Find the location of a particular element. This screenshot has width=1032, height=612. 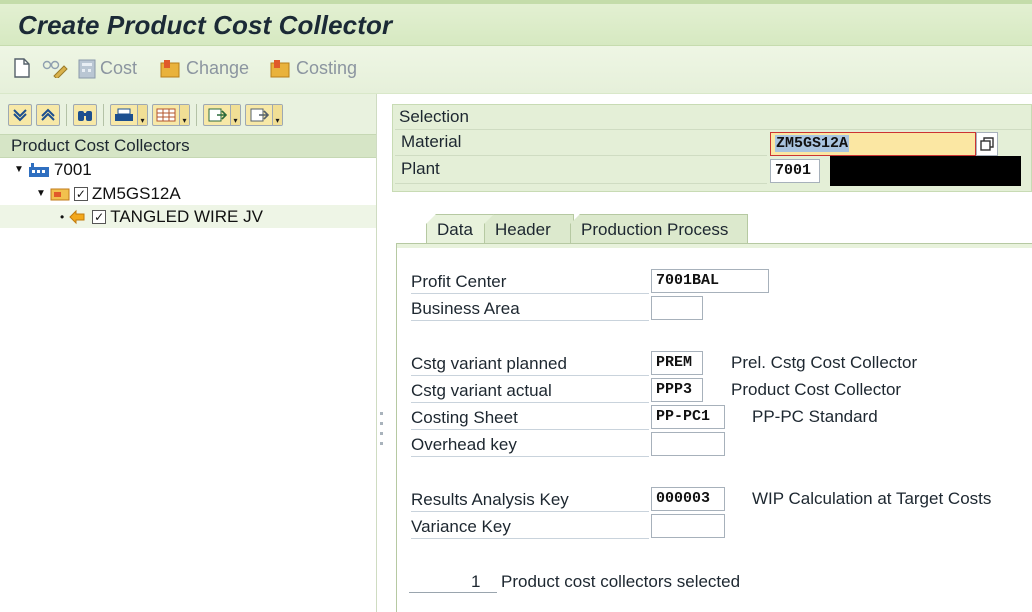

overhead-key-label: Overhead key is located at coordinates (530, 445).